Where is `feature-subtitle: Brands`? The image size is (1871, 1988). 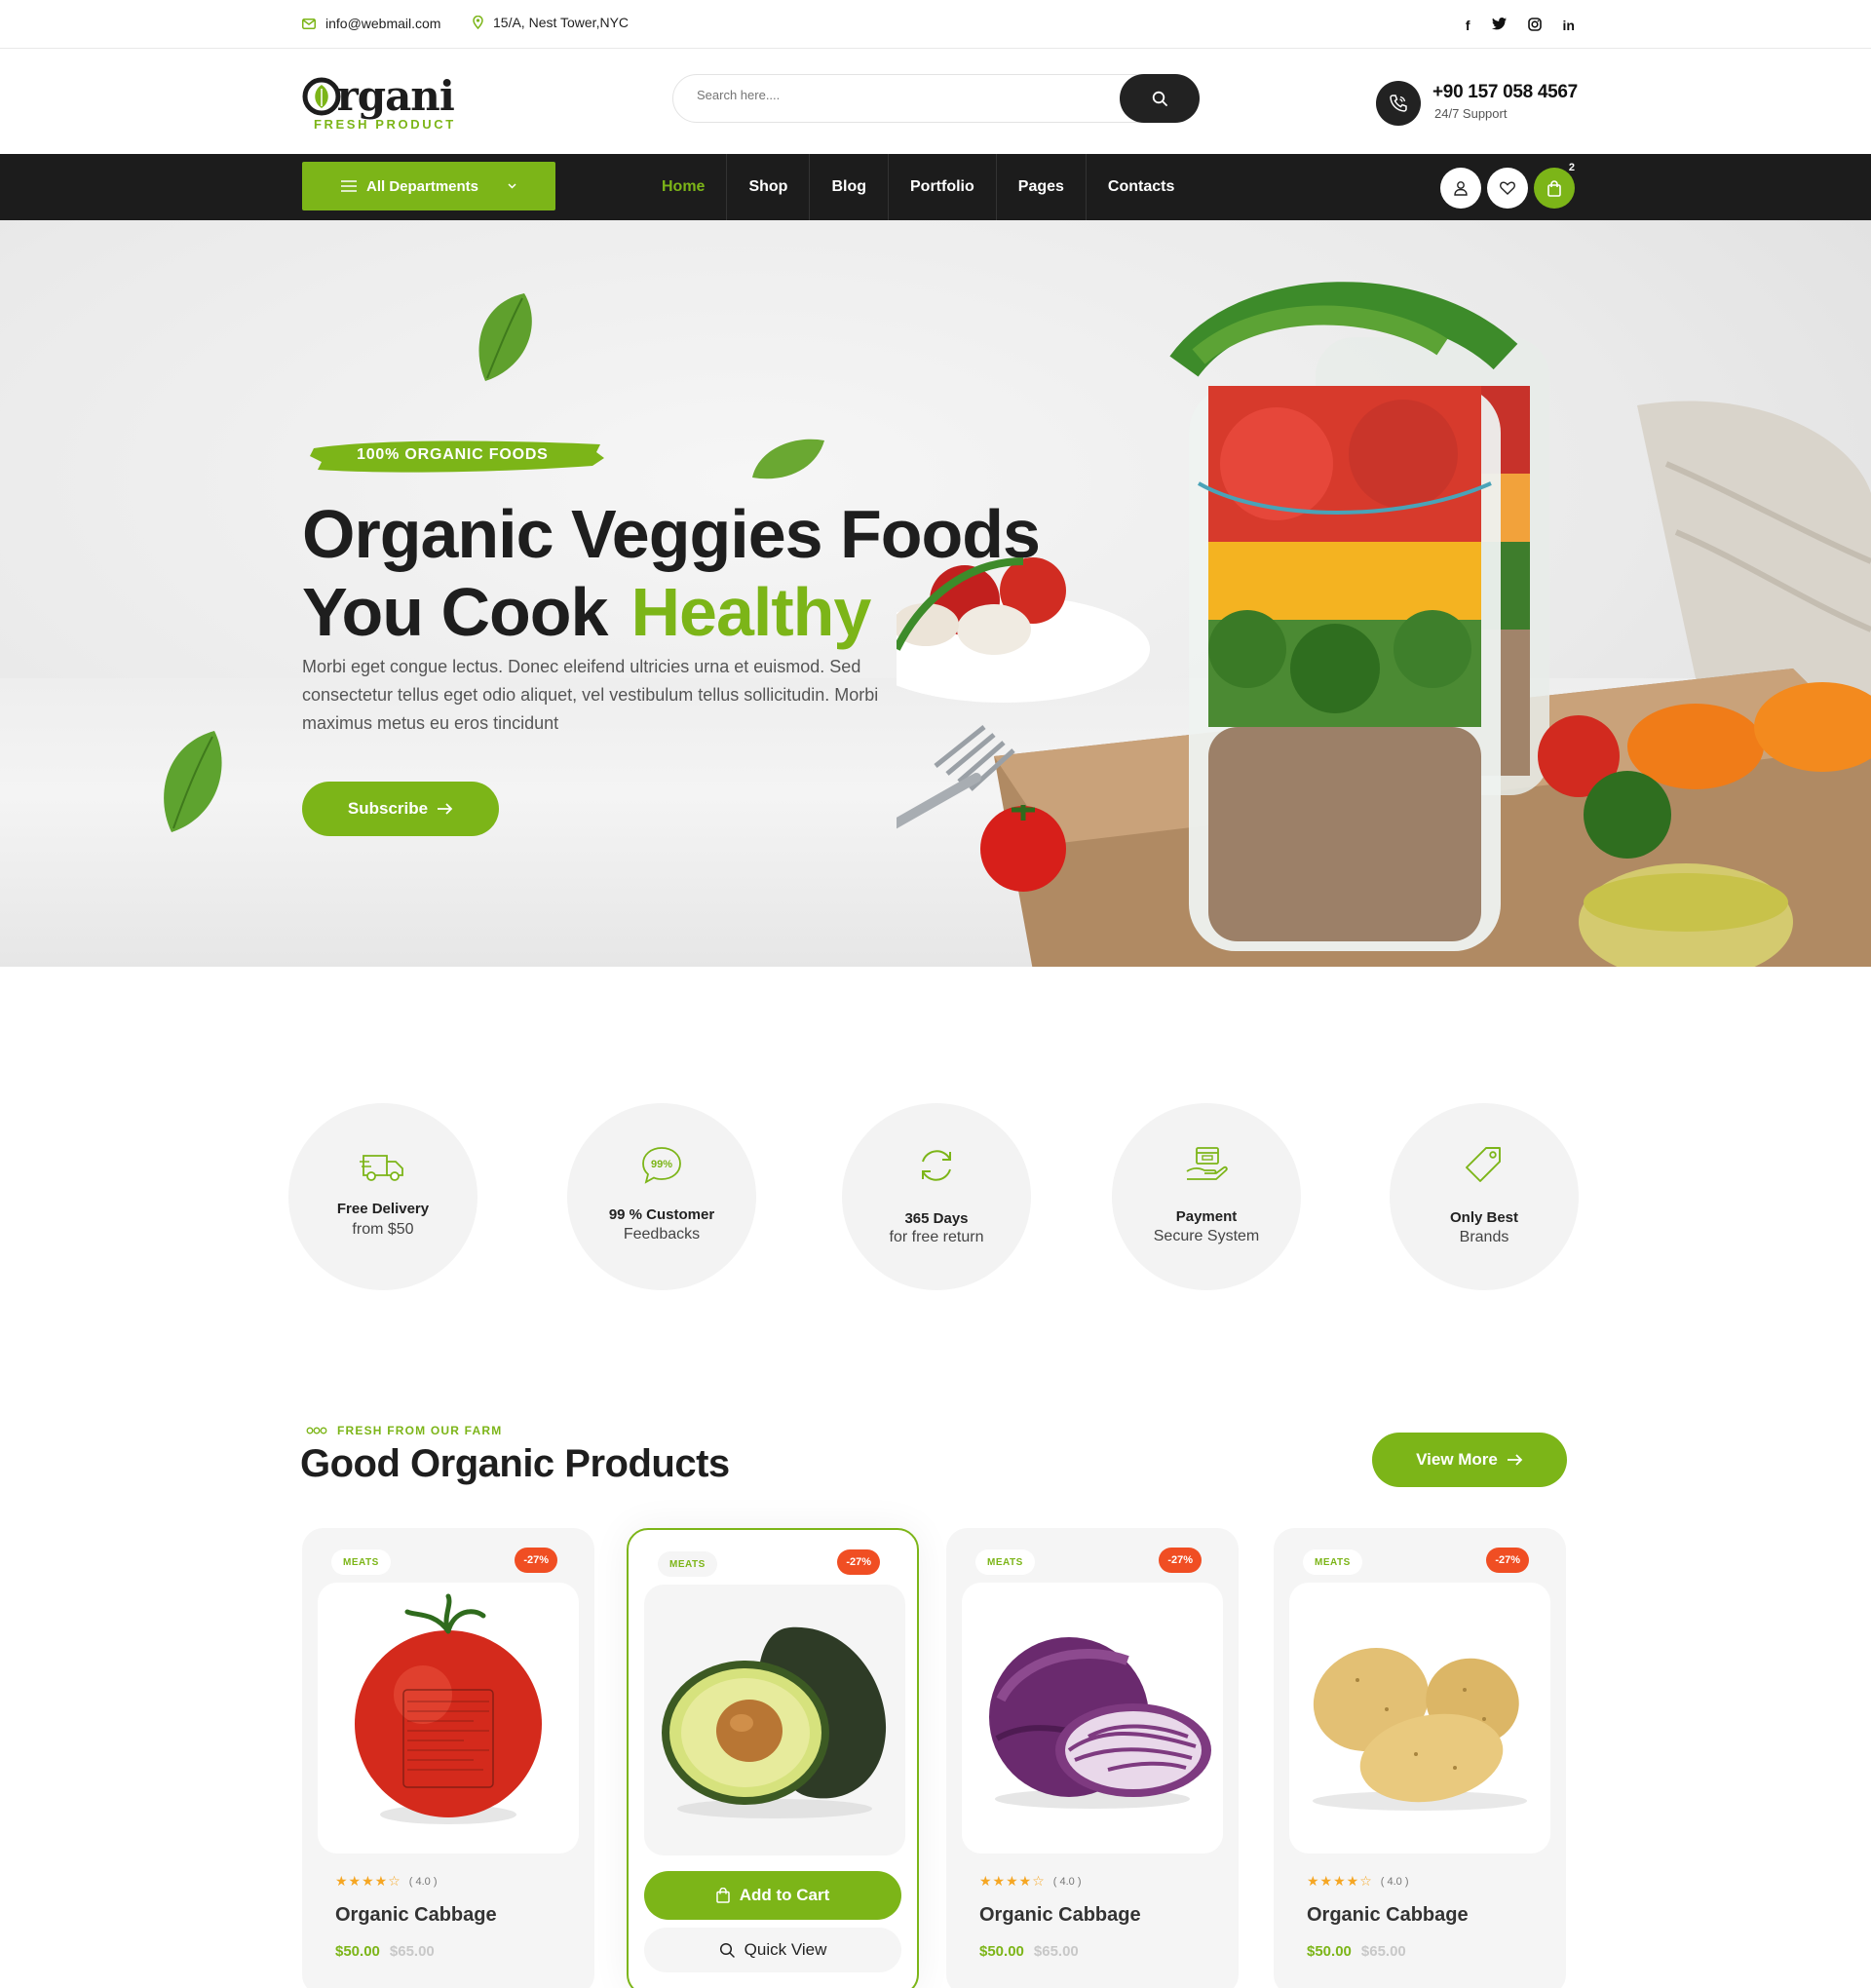 feature-subtitle: Brands is located at coordinates (1484, 1237).